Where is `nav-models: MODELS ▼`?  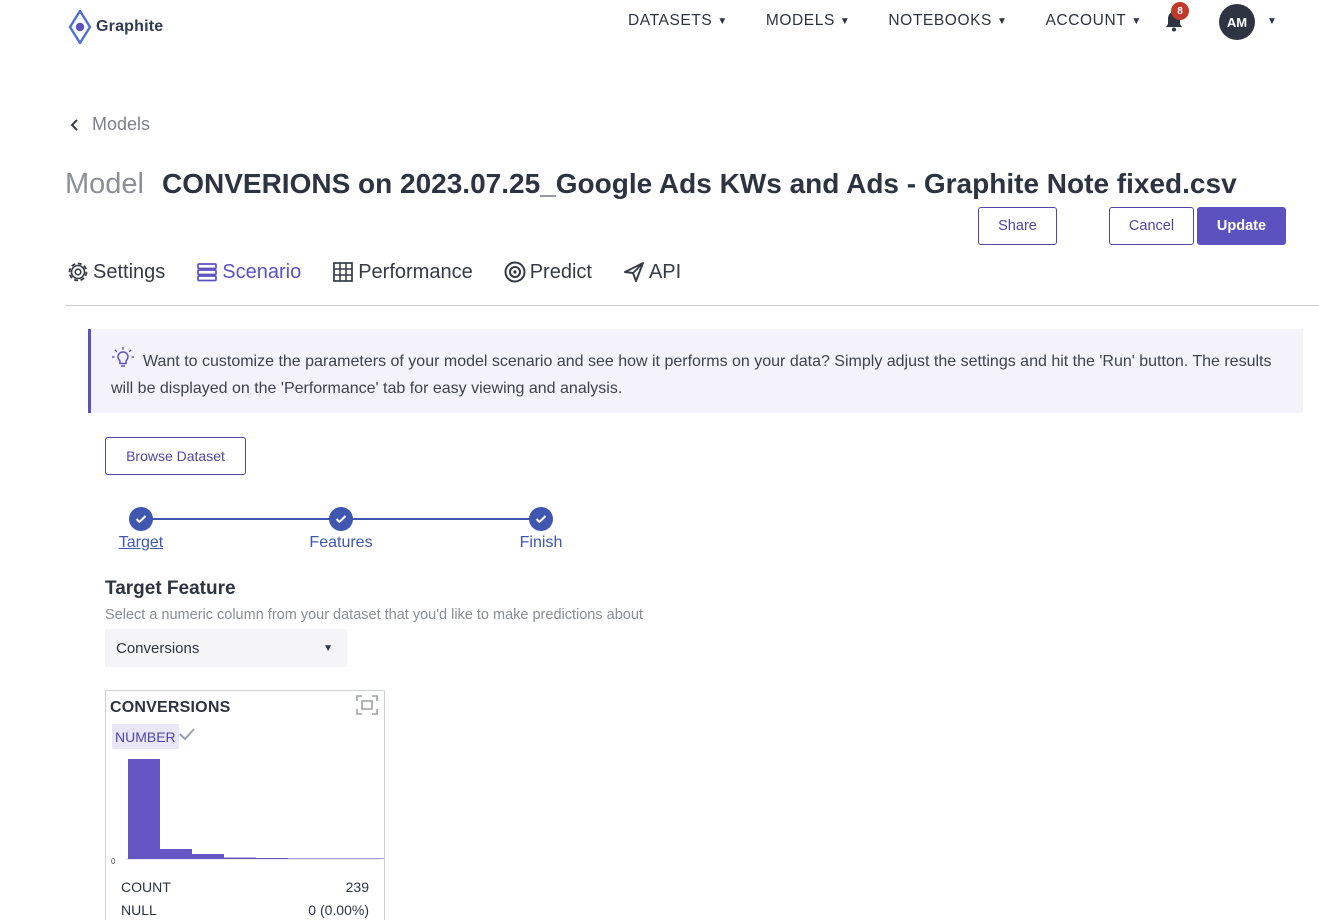 nav-models: MODELS ▼ is located at coordinates (808, 21).